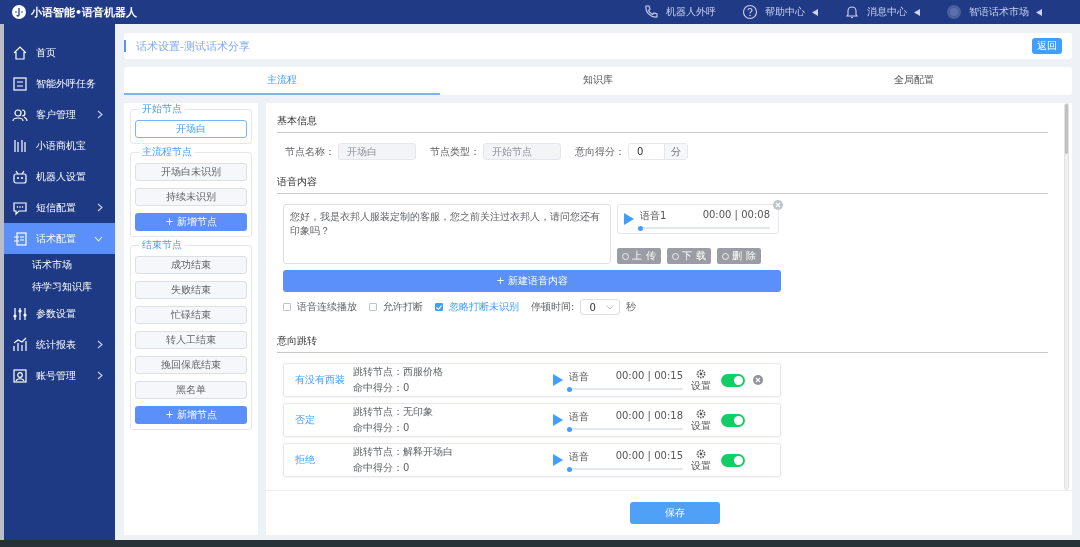 The image size is (1080, 547). I want to click on node-button: 黑名单, so click(191, 390).